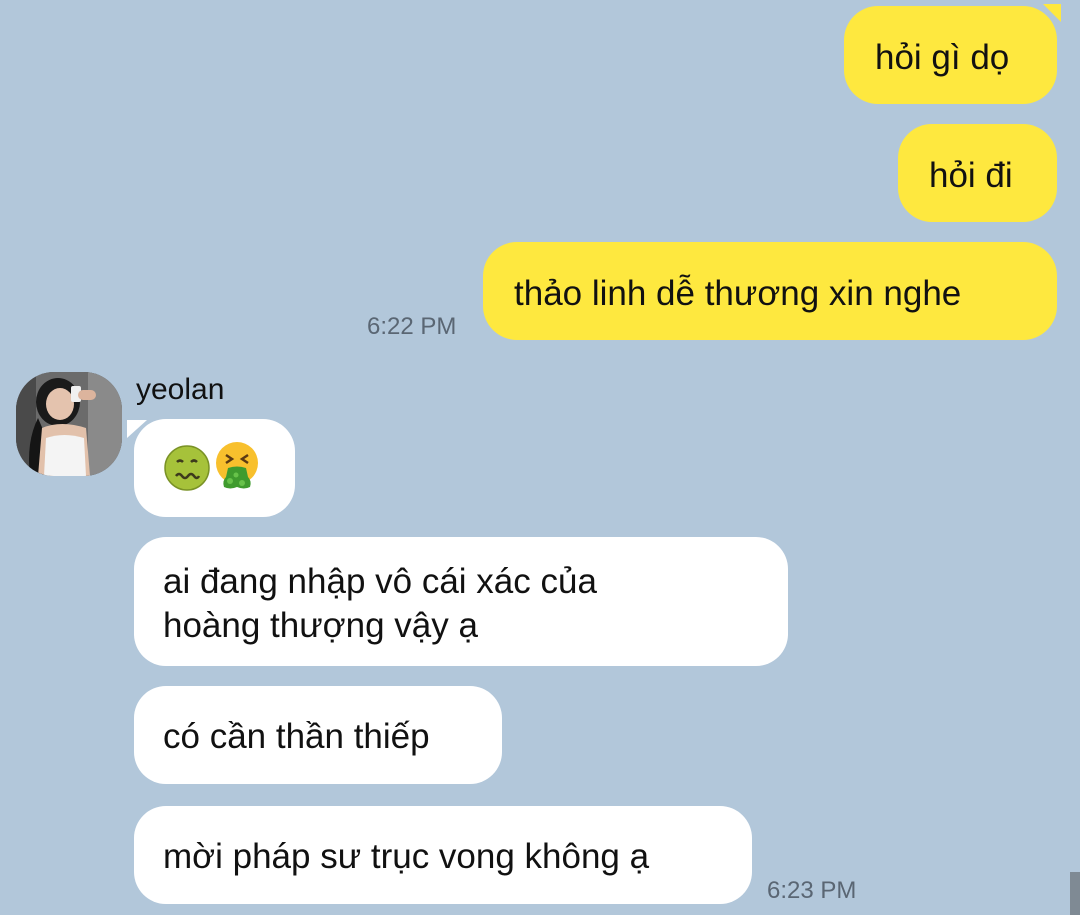 Image resolution: width=1080 pixels, height=915 pixels. I want to click on message-text: hỏi đi, so click(971, 175).